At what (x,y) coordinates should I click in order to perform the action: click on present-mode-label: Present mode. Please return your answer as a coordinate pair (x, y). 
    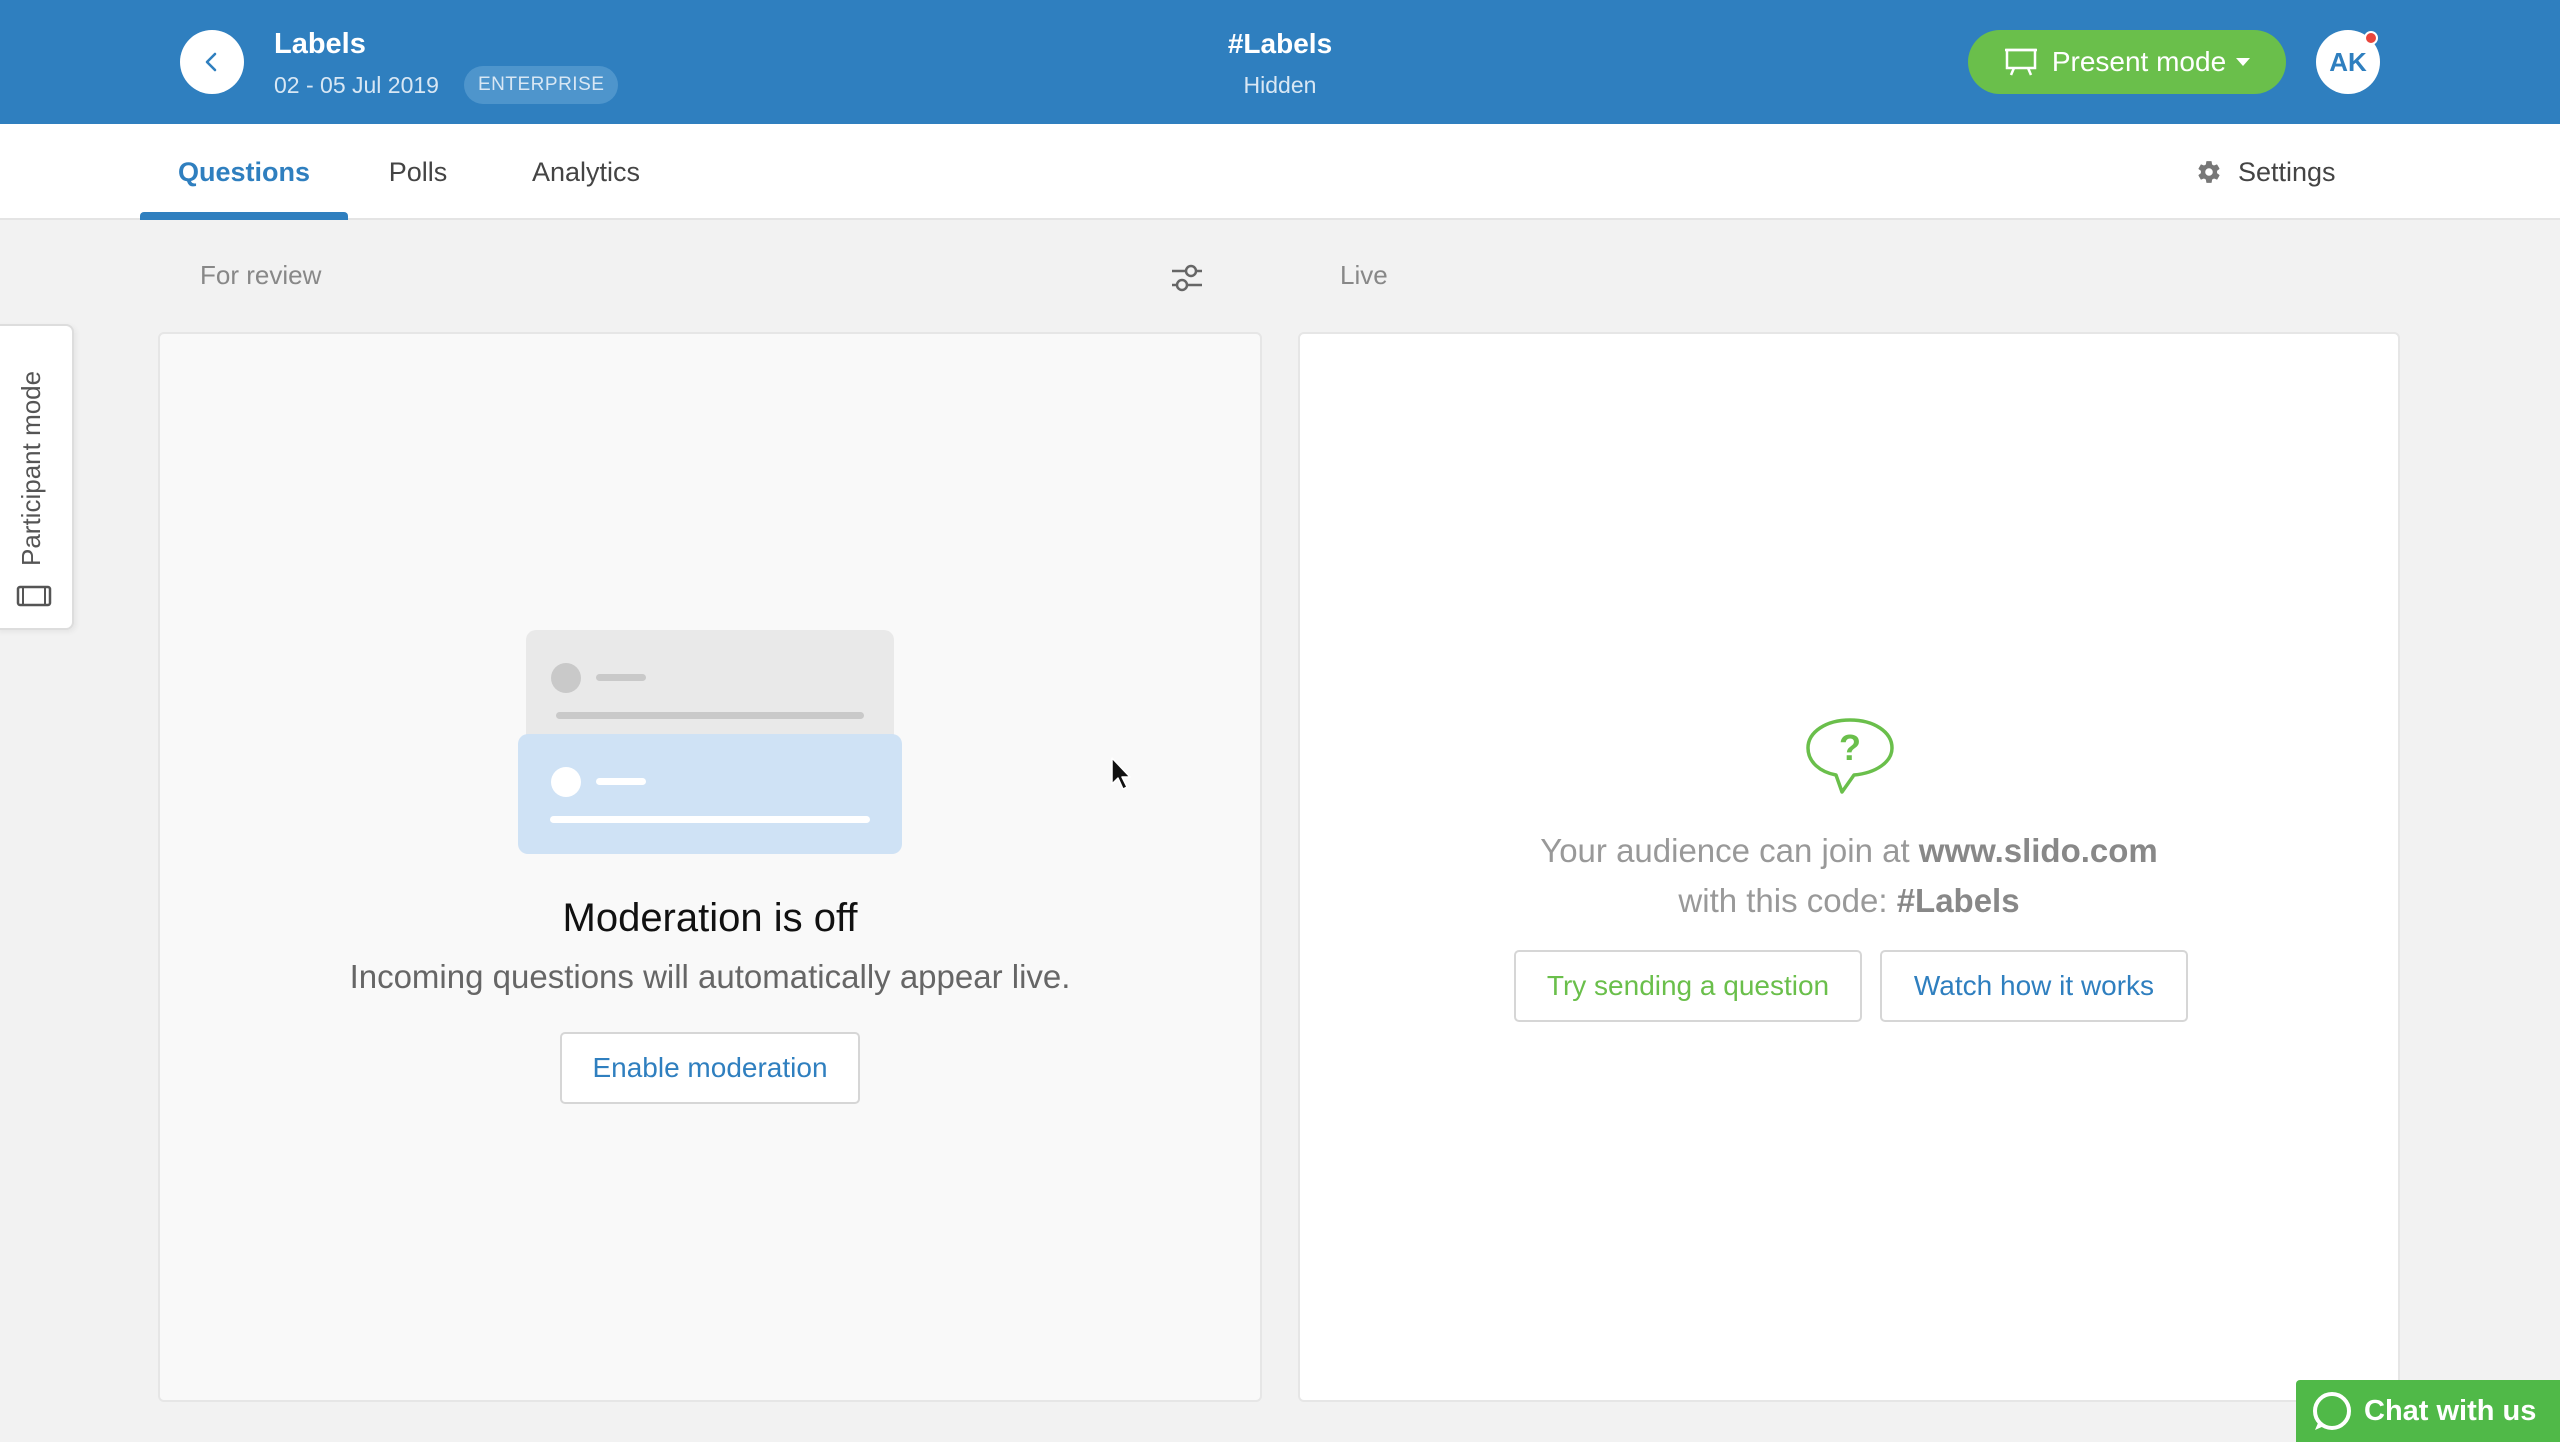
    Looking at the image, I should click on (2139, 61).